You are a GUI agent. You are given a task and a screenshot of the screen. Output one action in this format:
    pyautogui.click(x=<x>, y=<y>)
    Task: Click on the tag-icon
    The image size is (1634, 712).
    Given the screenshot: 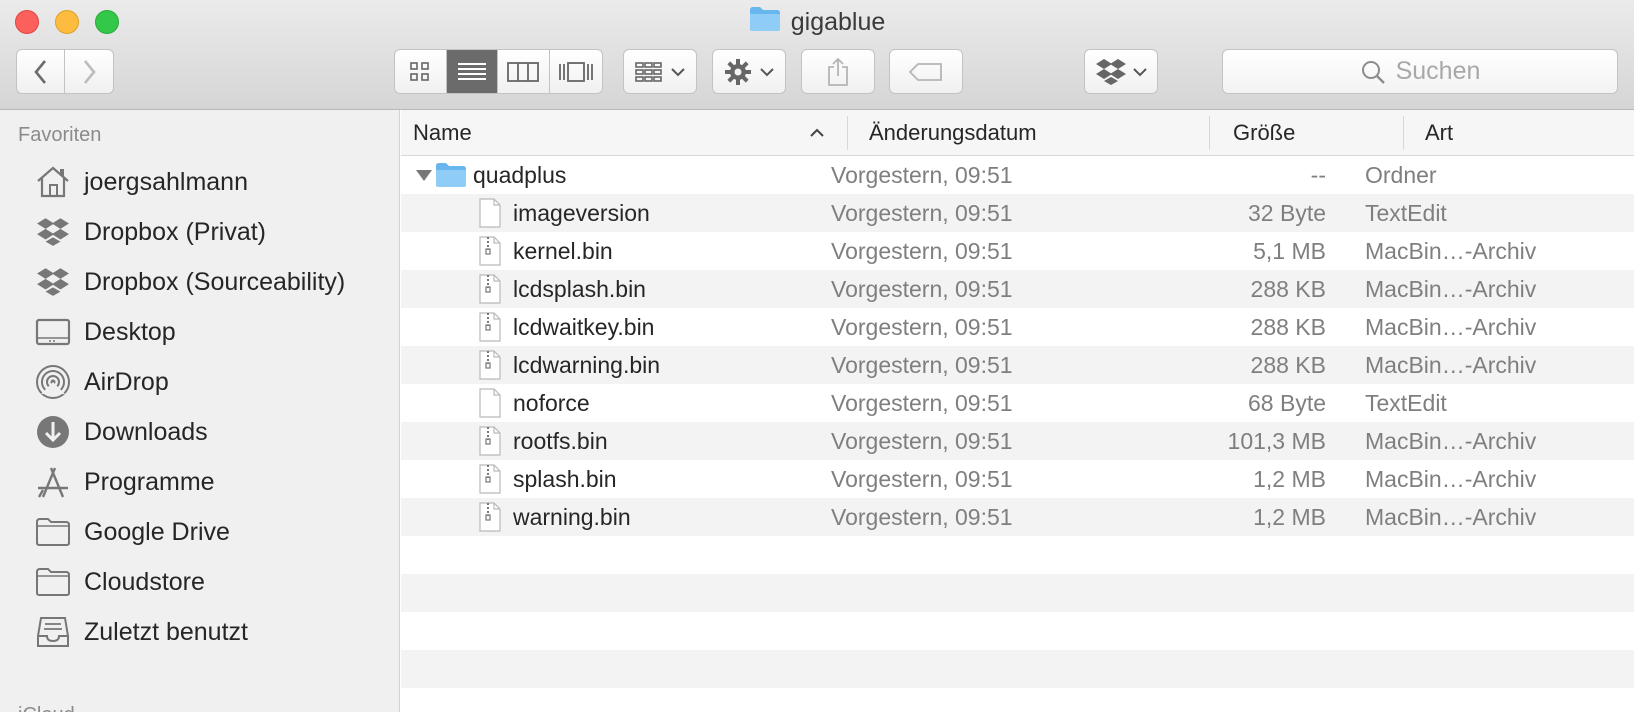 What is the action you would take?
    pyautogui.click(x=925, y=71)
    